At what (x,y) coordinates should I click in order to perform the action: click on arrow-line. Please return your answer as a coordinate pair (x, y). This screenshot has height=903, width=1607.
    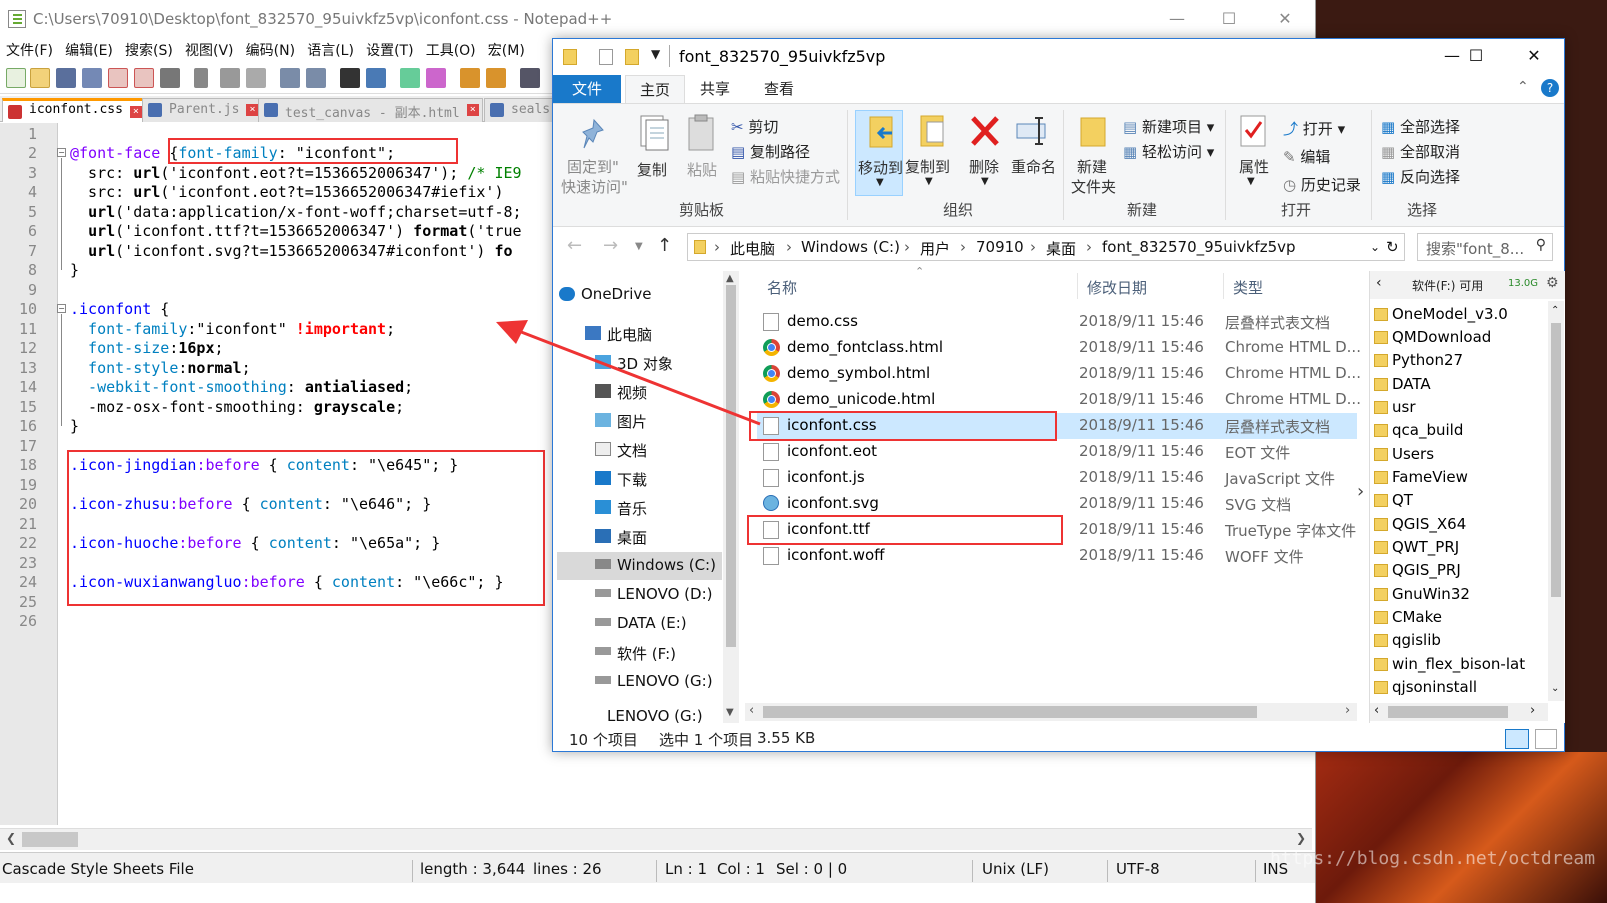
    Looking at the image, I should click on (638, 377).